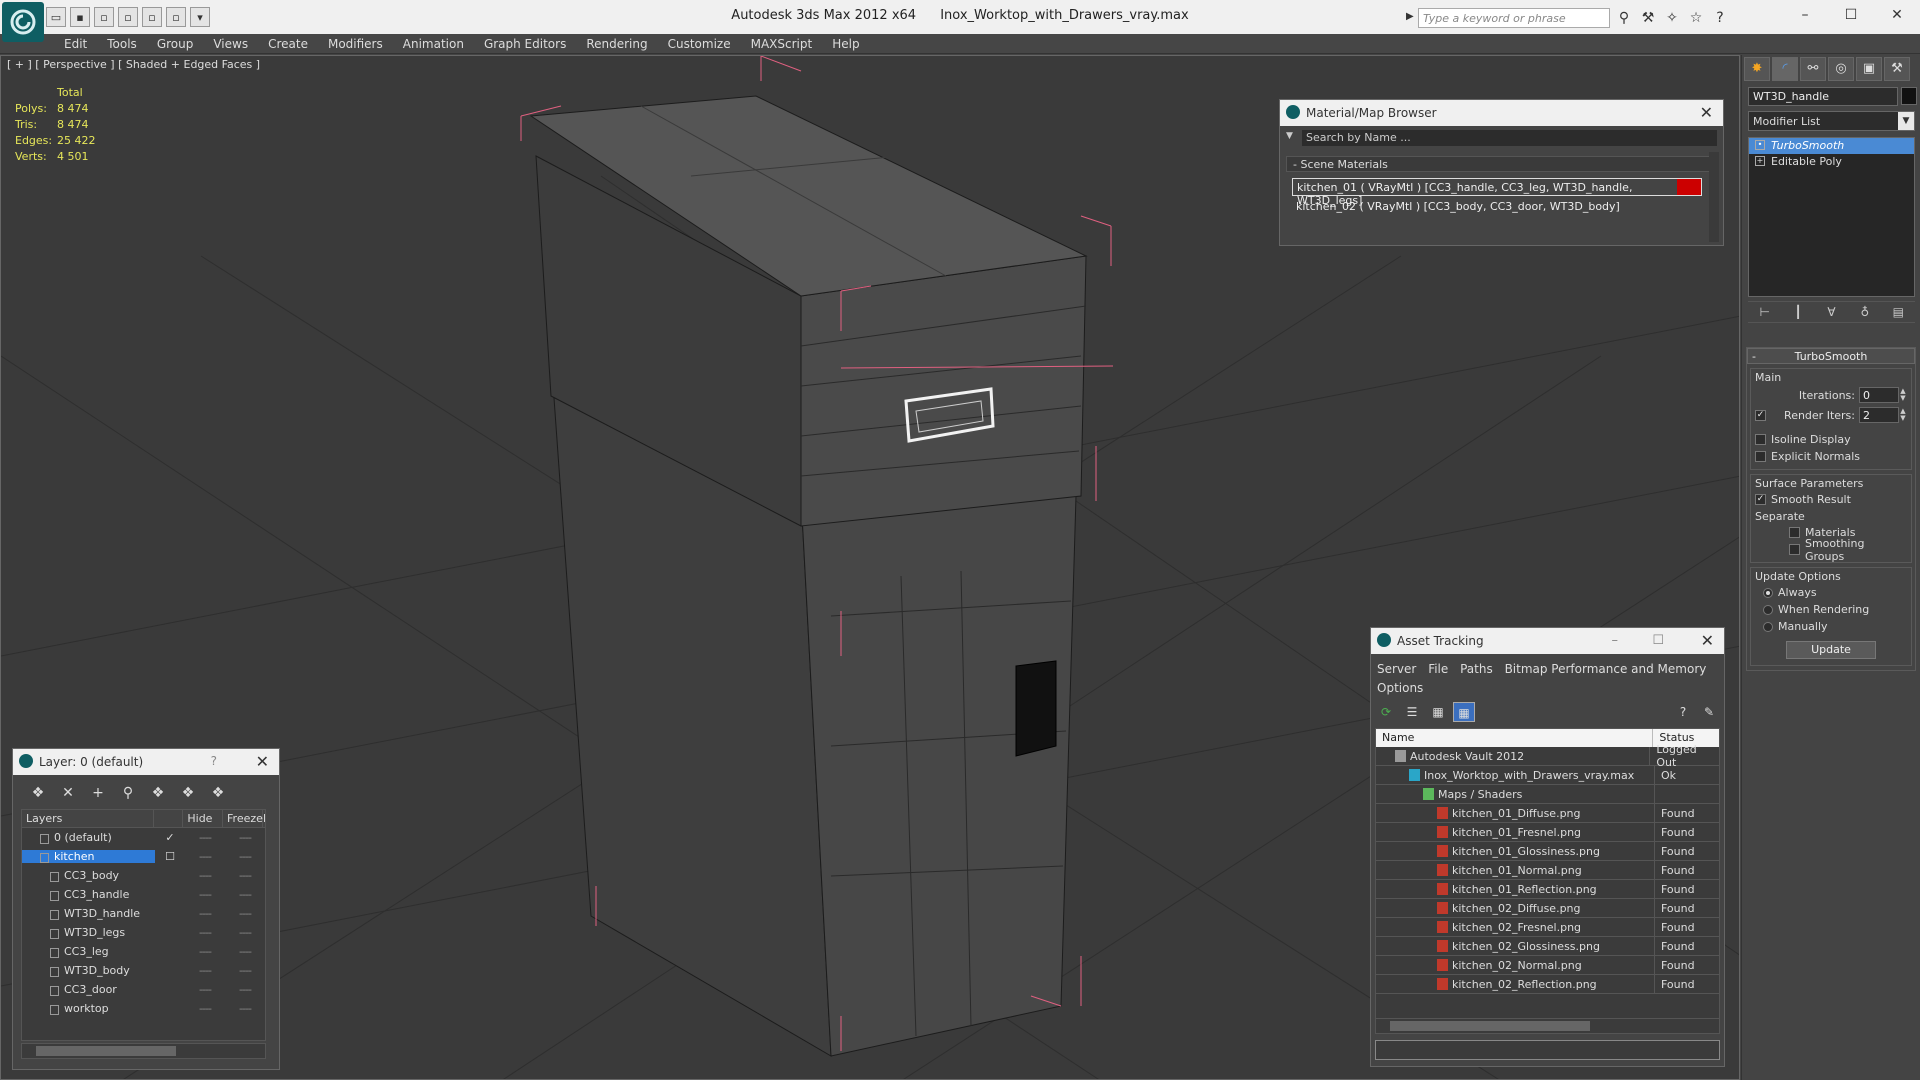 This screenshot has width=1920, height=1080. What do you see at coordinates (175, 44) in the screenshot?
I see `menu-group: Group` at bounding box center [175, 44].